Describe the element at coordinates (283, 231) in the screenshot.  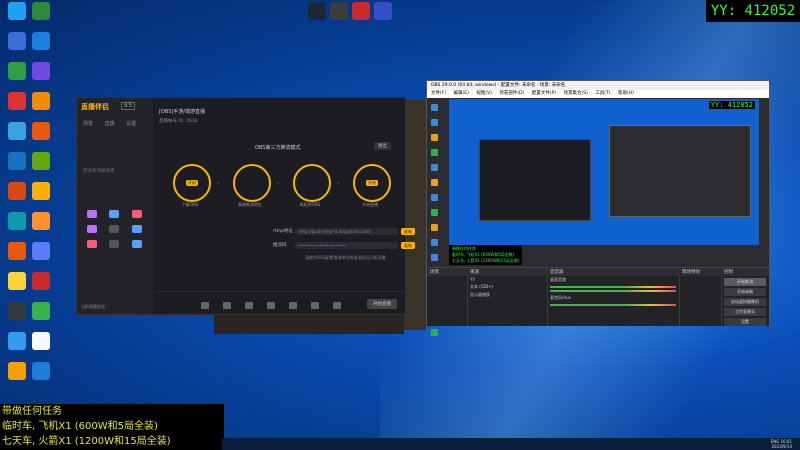
I see `rtmp-label: rtmp地址` at that location.